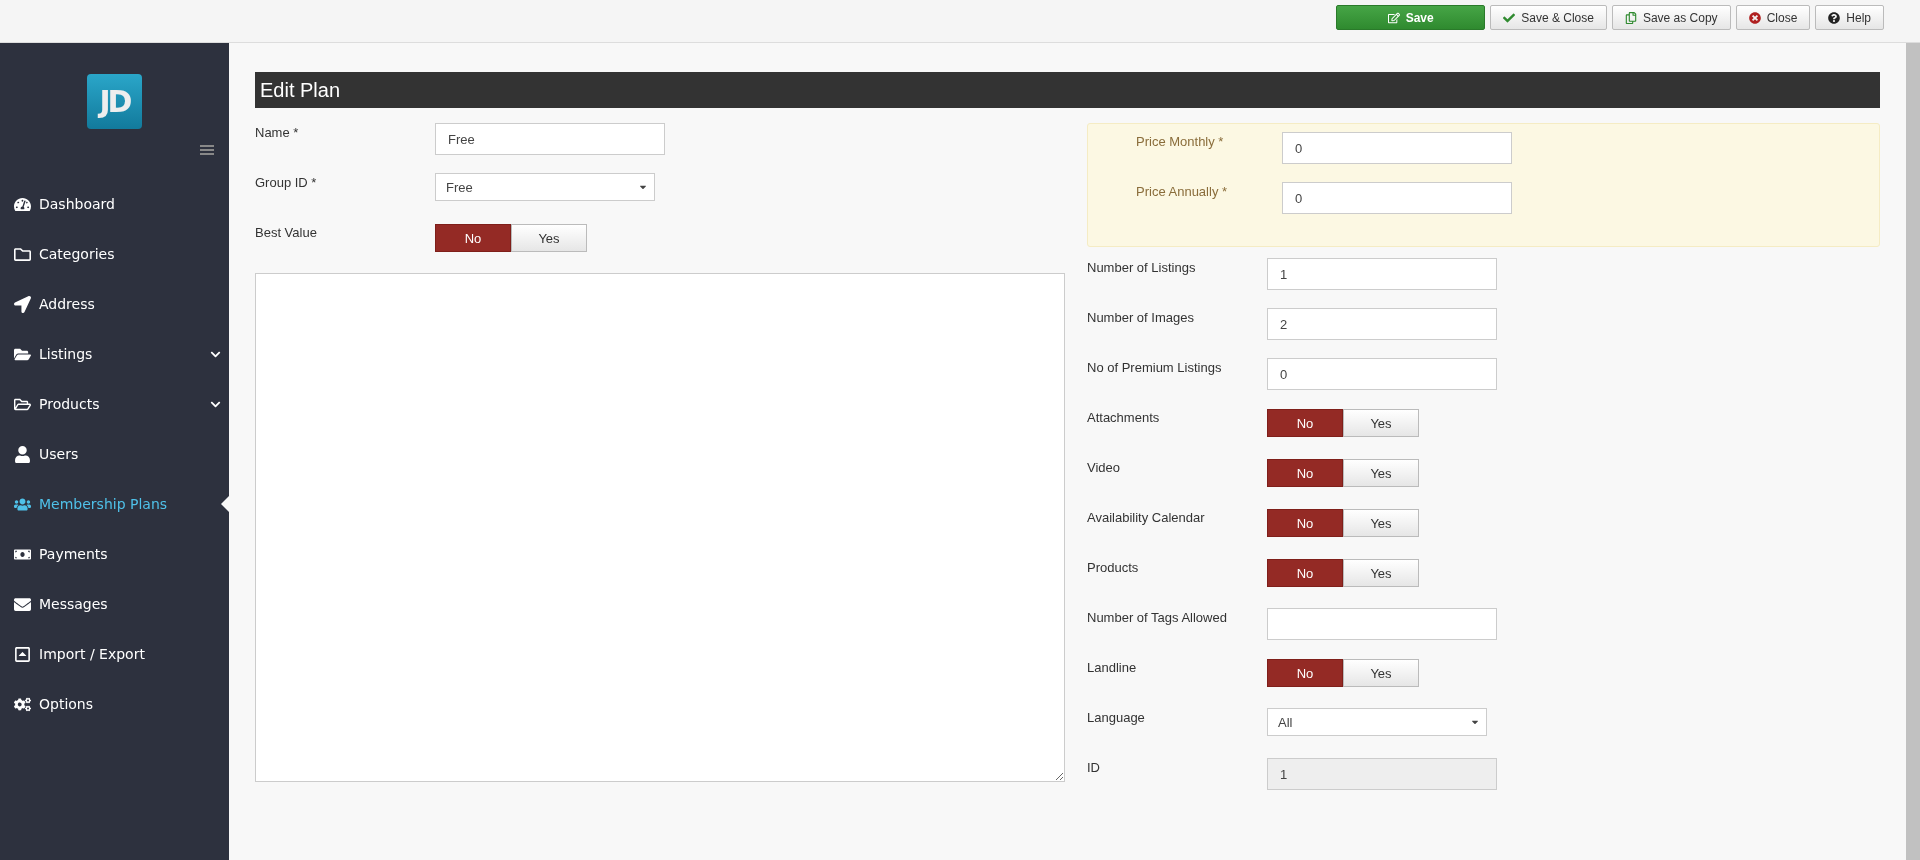  What do you see at coordinates (1142, 267) in the screenshot?
I see `field-label: Number of Listings` at bounding box center [1142, 267].